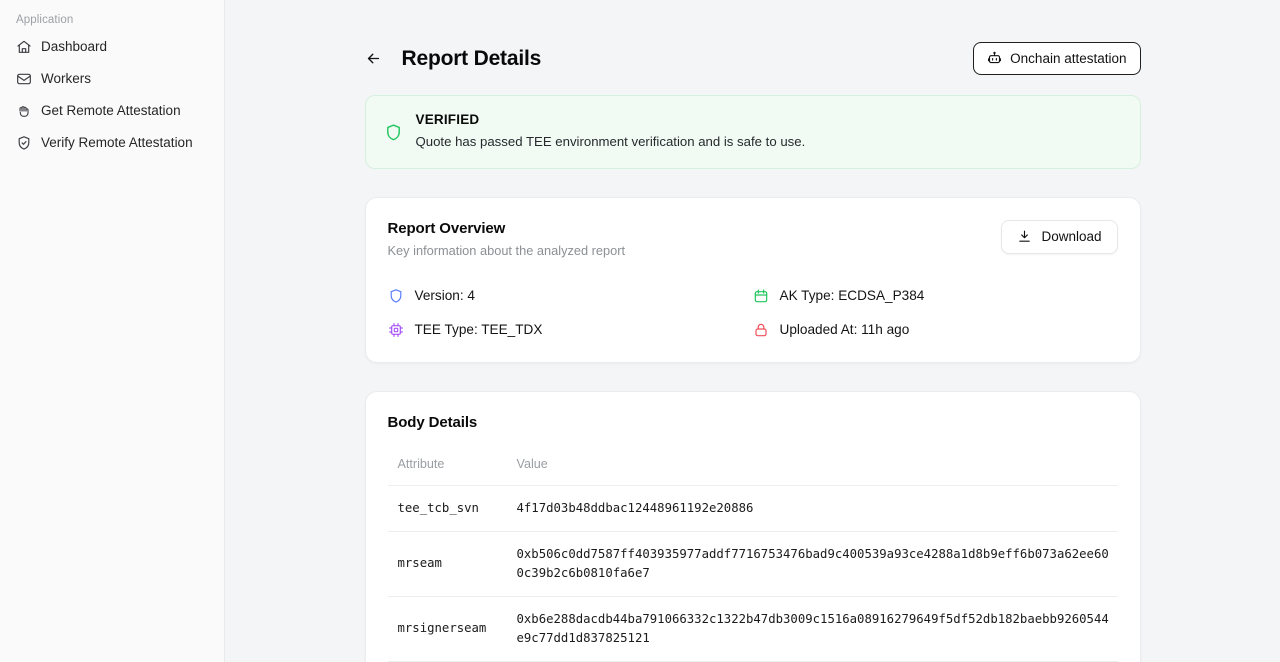 This screenshot has height=662, width=1280. Describe the element at coordinates (66, 79) in the screenshot. I see `sidebar-item-label: Workers` at that location.